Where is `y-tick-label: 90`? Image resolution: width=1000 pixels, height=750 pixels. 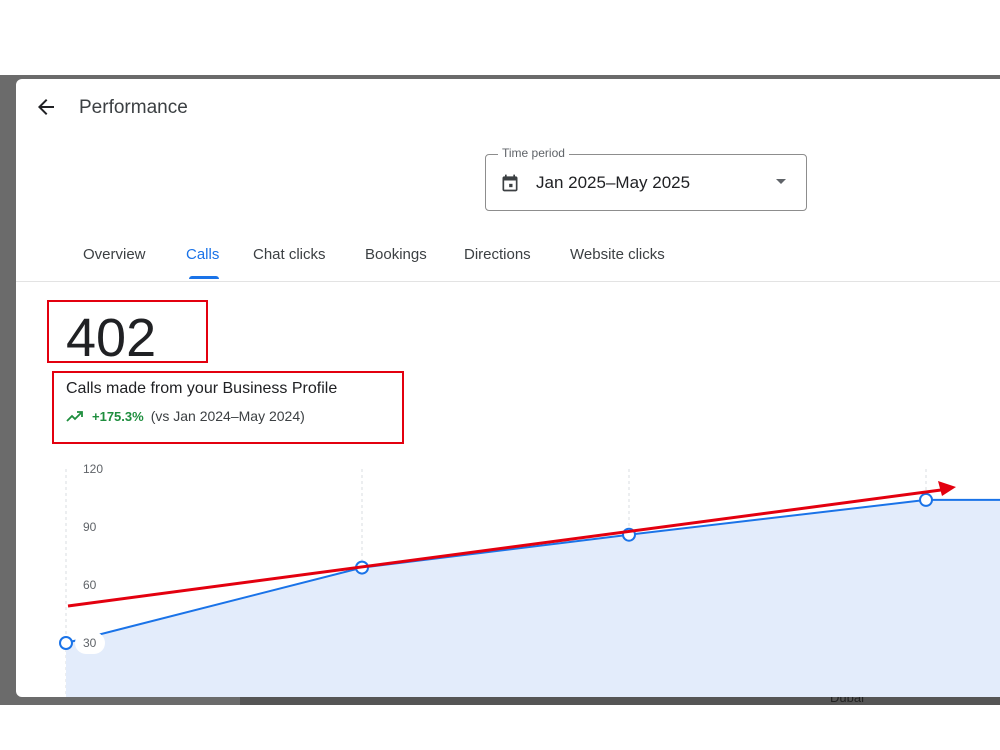 y-tick-label: 90 is located at coordinates (90, 527).